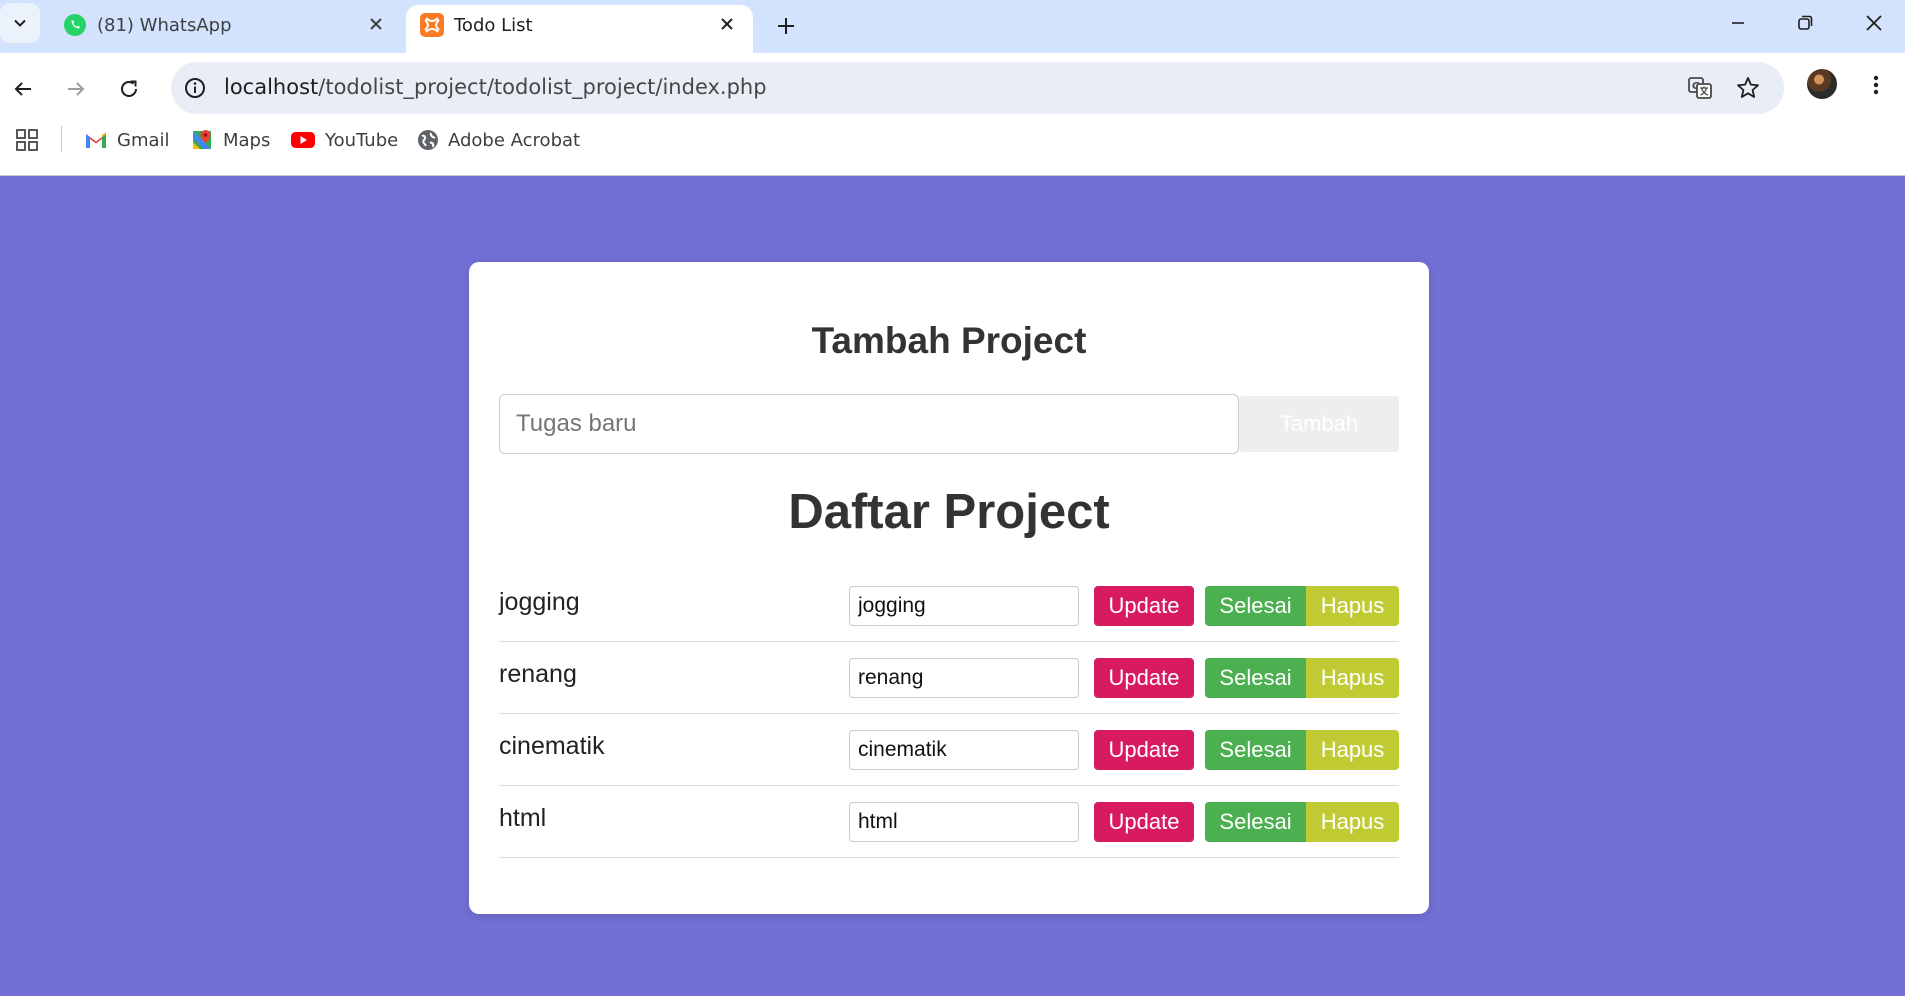 This screenshot has width=1905, height=996. I want to click on bookmark-adobe-acrobat: Adobe Acrobat, so click(498, 140).